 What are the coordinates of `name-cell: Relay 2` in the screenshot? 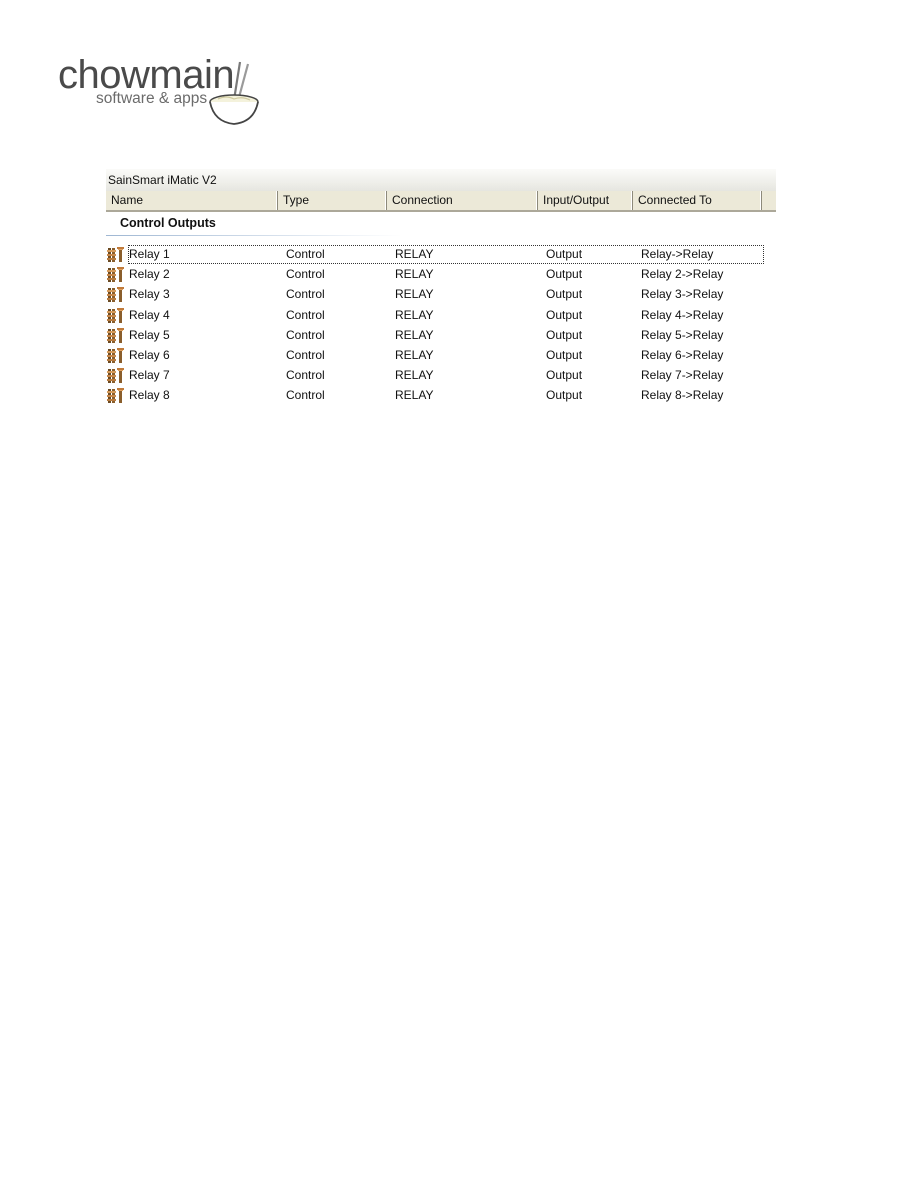 It's located at (196, 274).